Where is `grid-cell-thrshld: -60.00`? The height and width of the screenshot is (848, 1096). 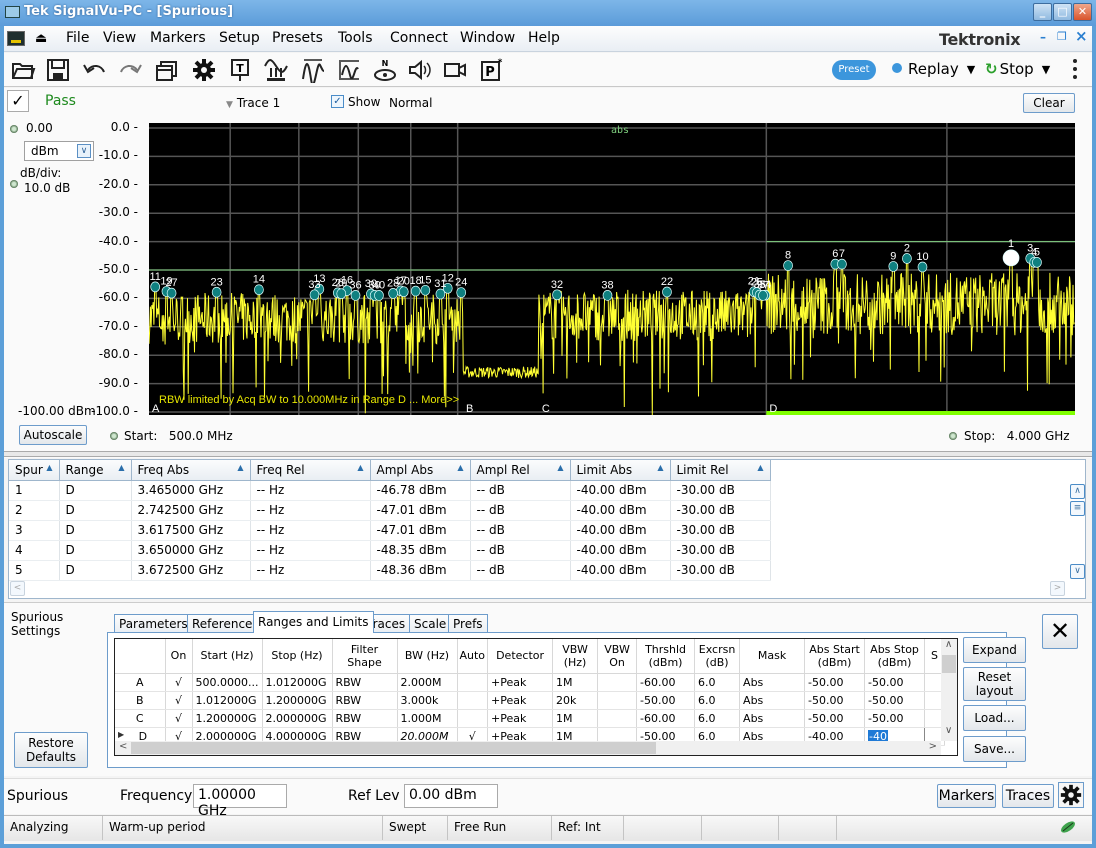
grid-cell-thrshld: -60.00 is located at coordinates (666, 682).